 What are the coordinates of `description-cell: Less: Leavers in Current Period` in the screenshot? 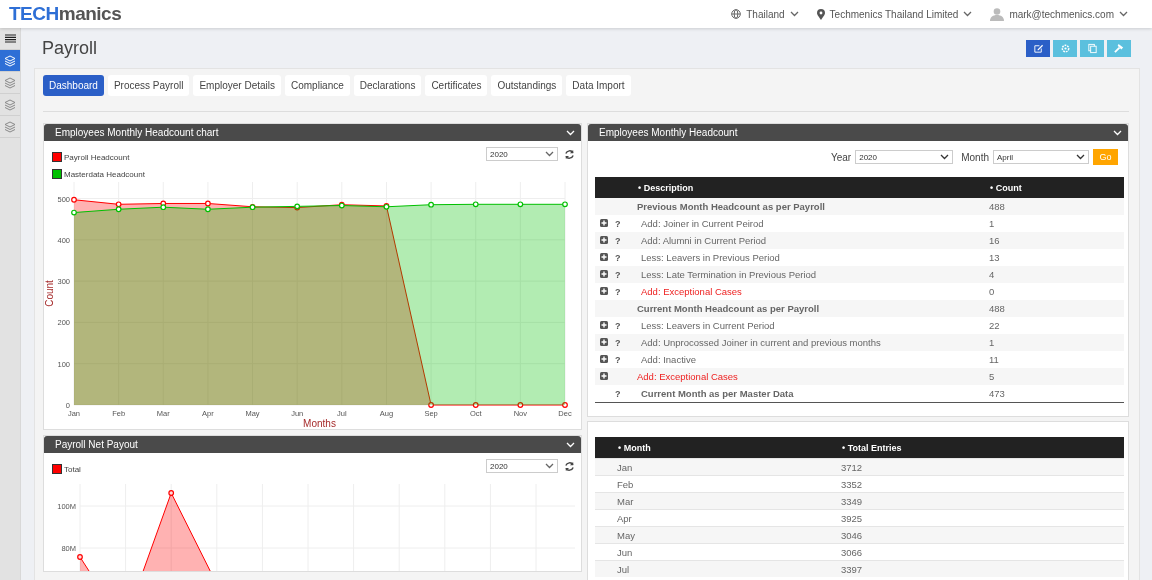 It's located at (708, 325).